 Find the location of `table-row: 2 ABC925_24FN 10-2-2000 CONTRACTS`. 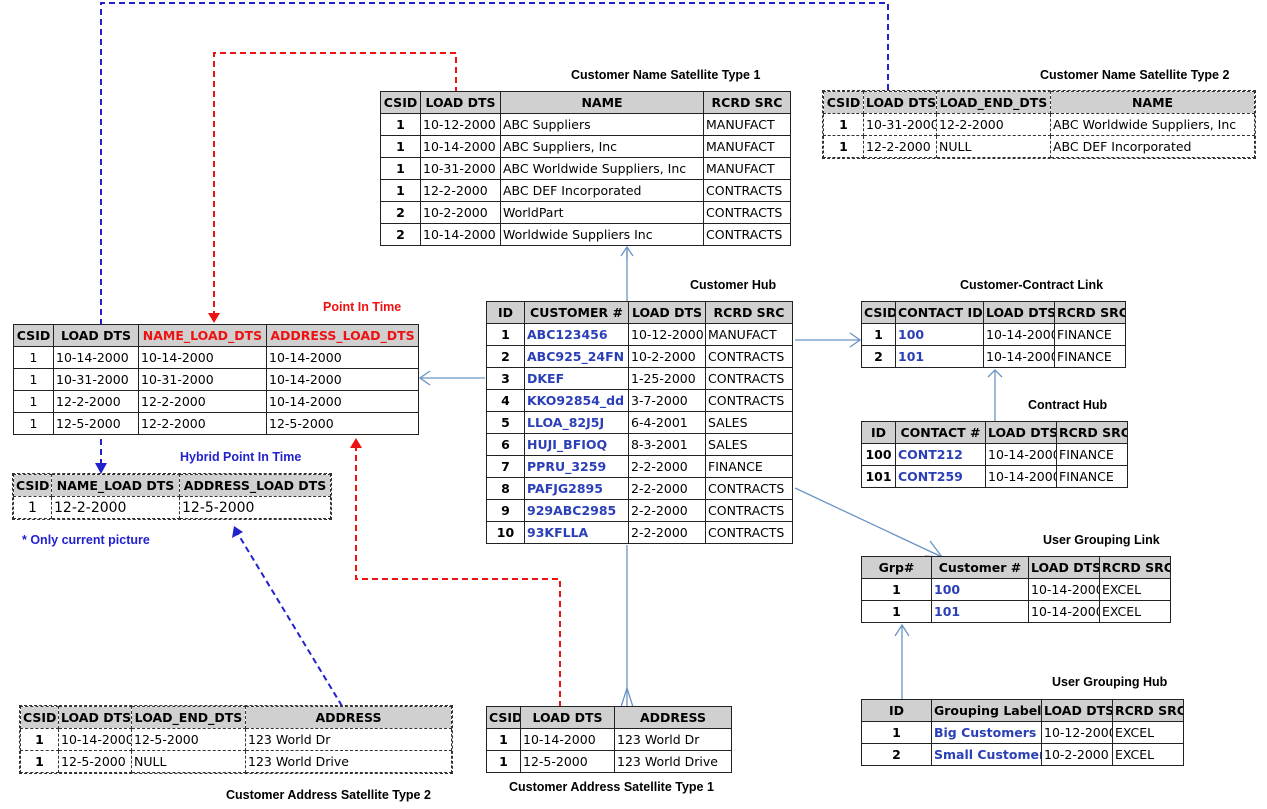

table-row: 2 ABC925_24FN 10-2-2000 CONTRACTS is located at coordinates (639, 356).